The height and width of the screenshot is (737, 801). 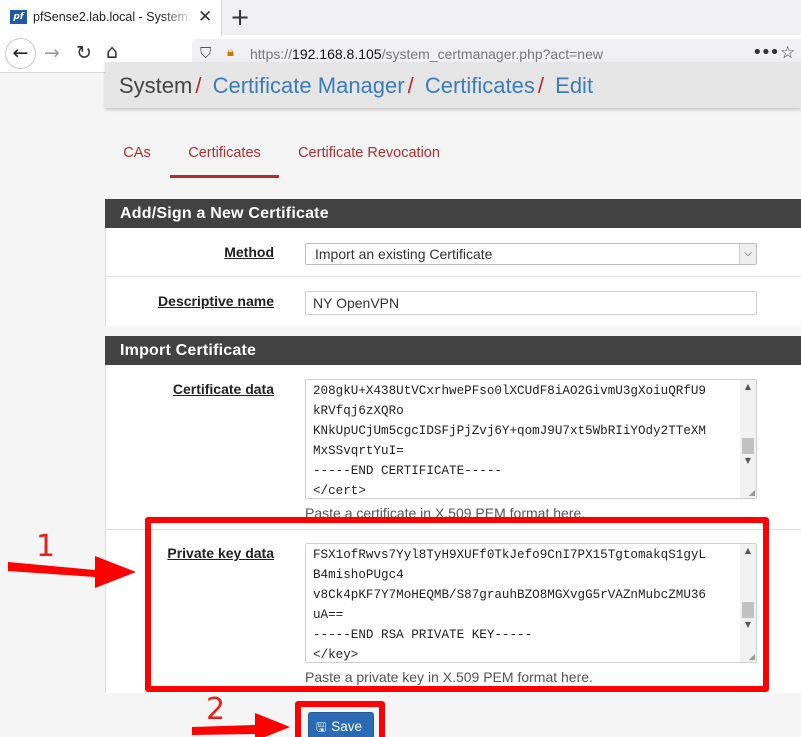 I want to click on back-icon: ←, so click(x=20, y=53).